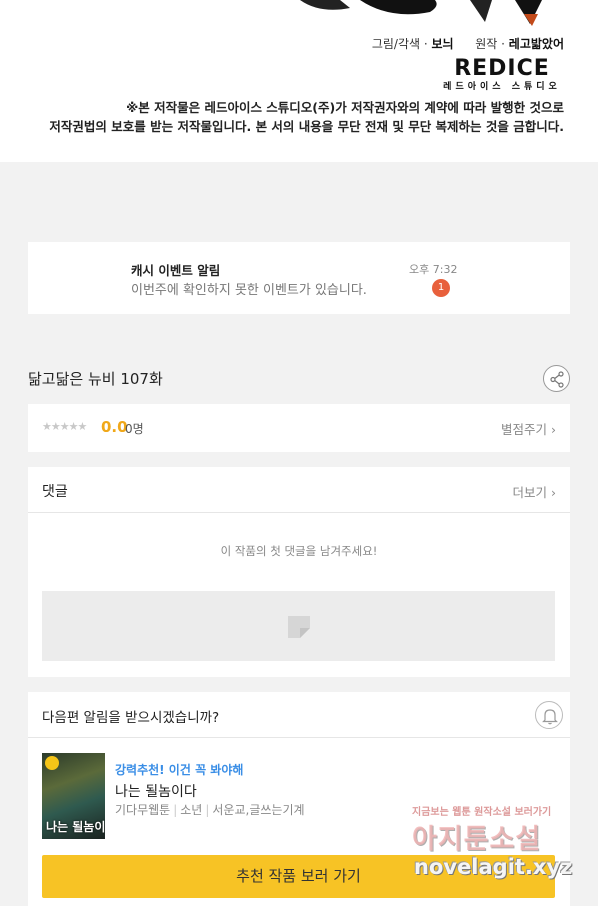 The width and height of the screenshot is (598, 906). I want to click on studio-logo: REDICE 레드아이스 스튜디오, so click(502, 75).